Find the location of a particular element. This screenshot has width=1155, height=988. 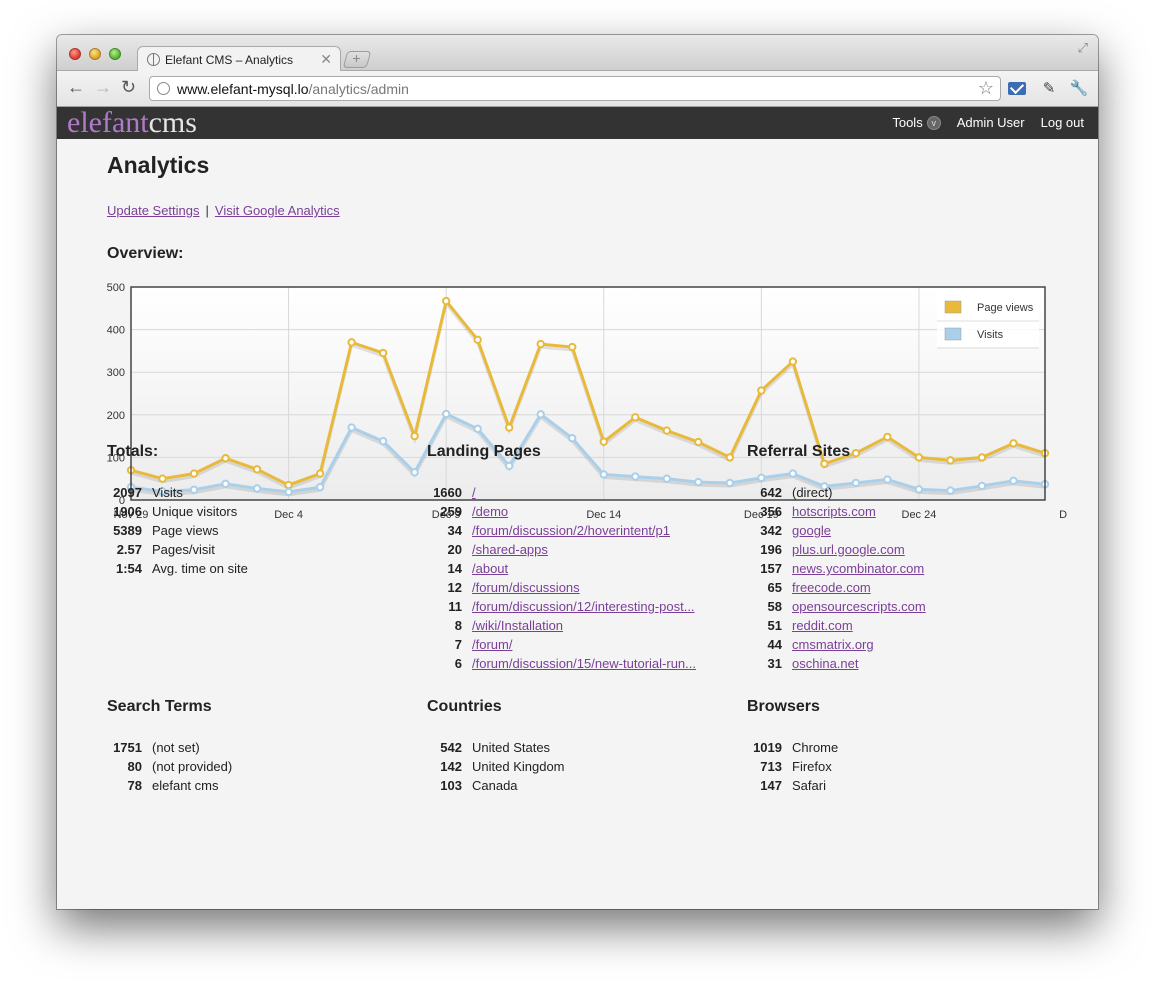

item-label: Visits is located at coordinates (167, 492).